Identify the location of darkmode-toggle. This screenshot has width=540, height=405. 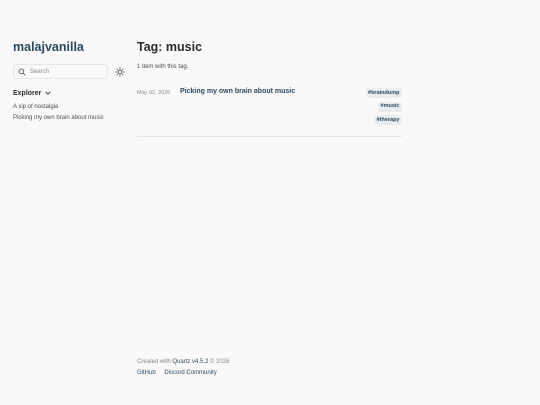
(120, 72).